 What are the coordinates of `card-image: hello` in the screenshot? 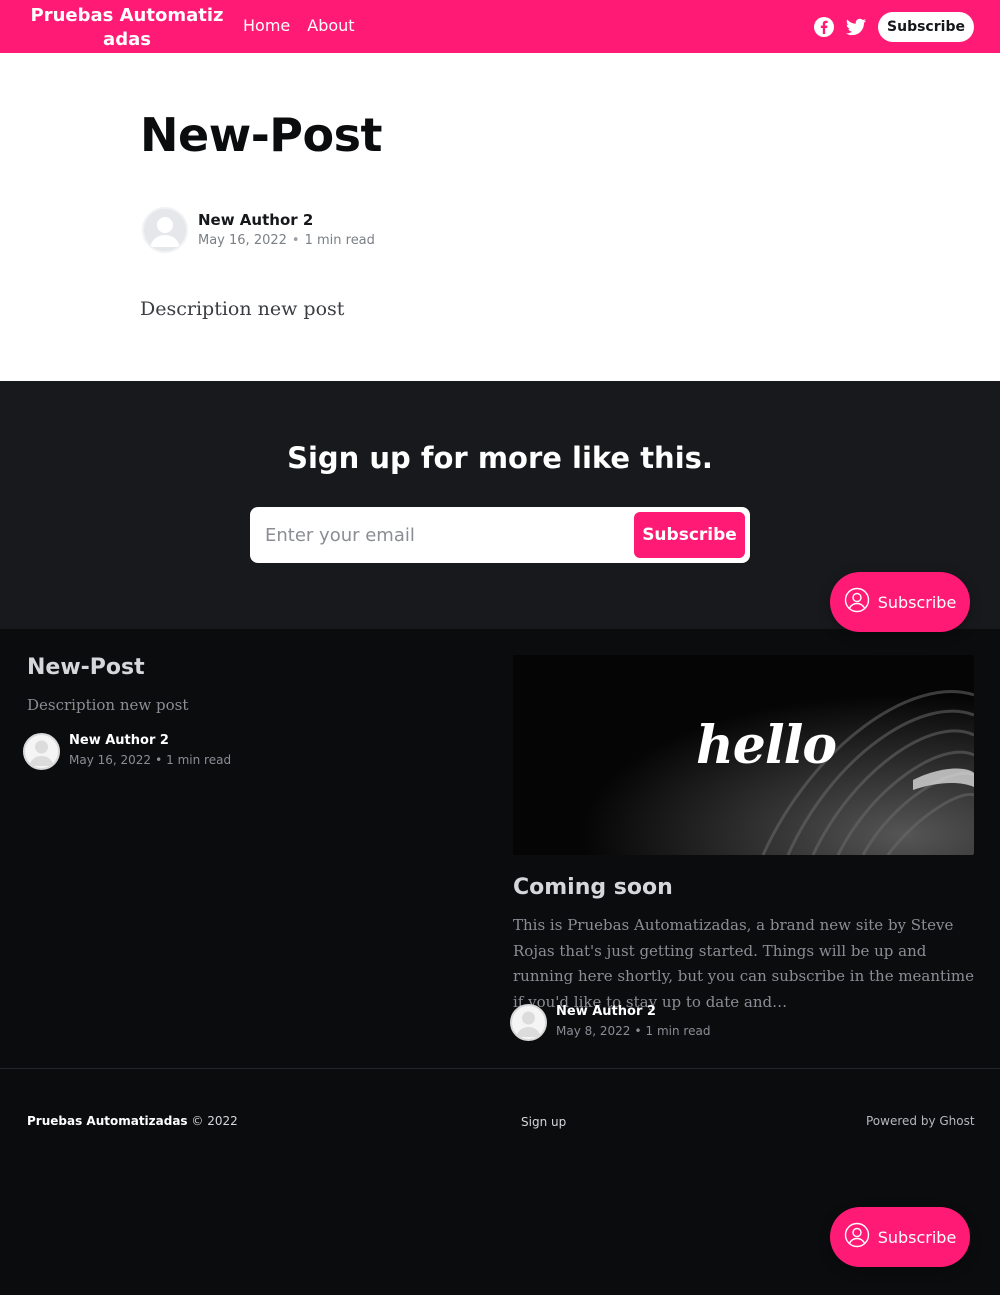 It's located at (743, 755).